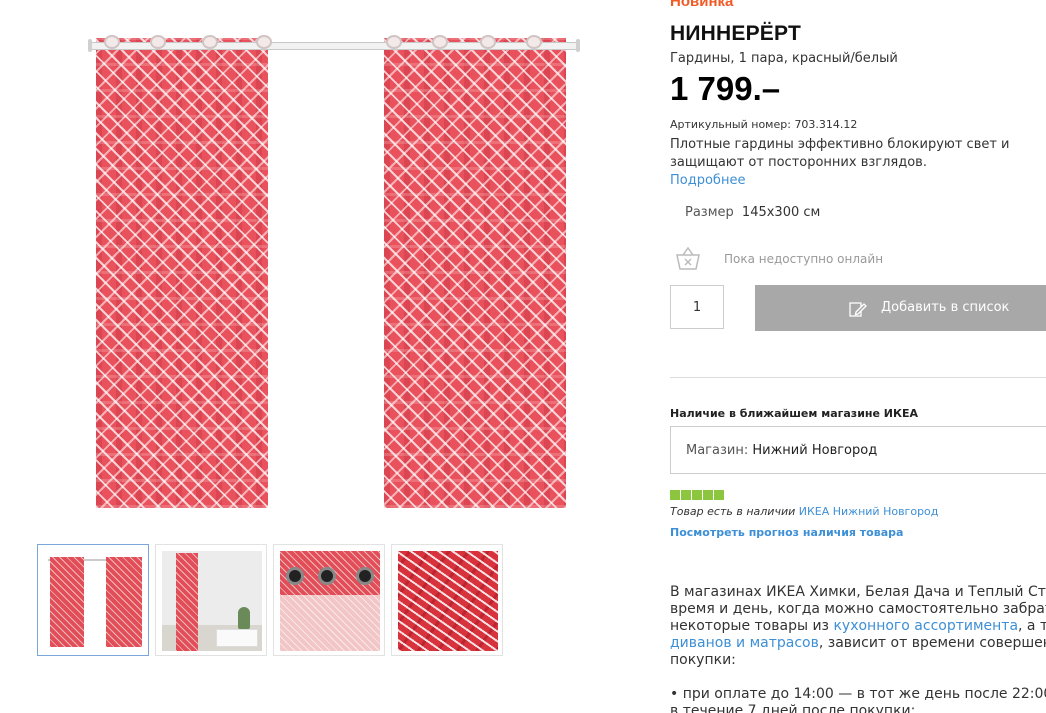  I want to click on store-select: Магазин: Нижний Новгород, so click(858, 450).